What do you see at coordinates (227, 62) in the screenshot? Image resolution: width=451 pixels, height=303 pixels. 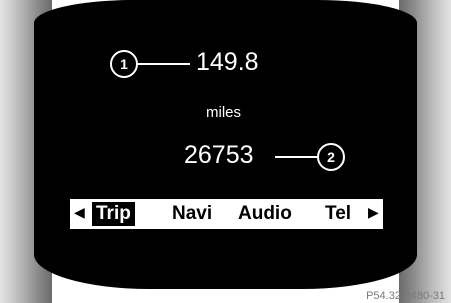 I see `trip-distance-value: 149.8` at bounding box center [227, 62].